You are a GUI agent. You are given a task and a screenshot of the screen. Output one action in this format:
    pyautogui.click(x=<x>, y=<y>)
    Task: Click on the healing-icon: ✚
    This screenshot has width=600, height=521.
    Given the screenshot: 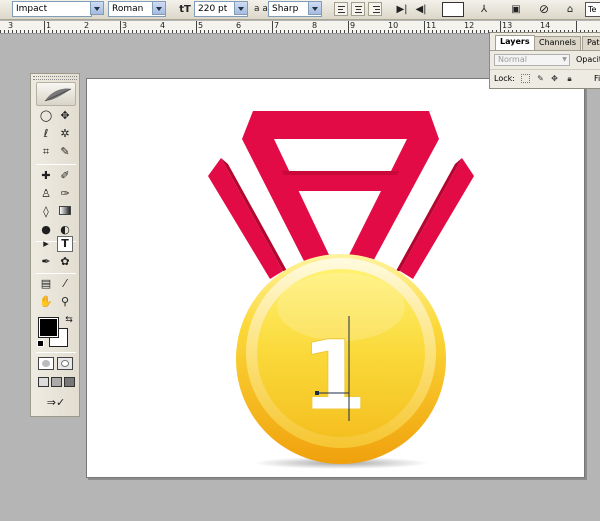 What is the action you would take?
    pyautogui.click(x=46, y=176)
    